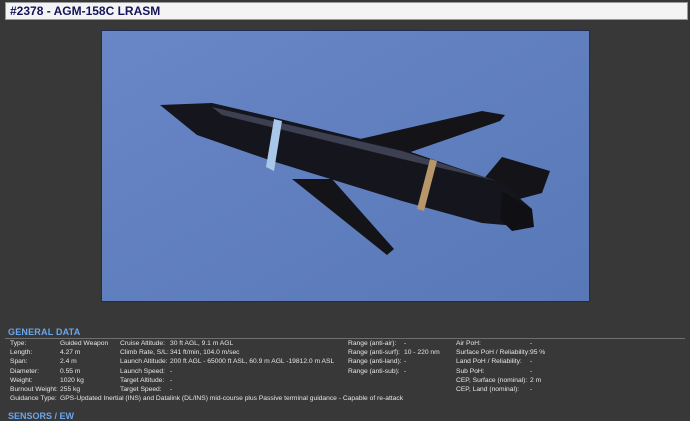 The height and width of the screenshot is (421, 690). What do you see at coordinates (68, 362) in the screenshot?
I see `span-value: 2.4 m` at bounding box center [68, 362].